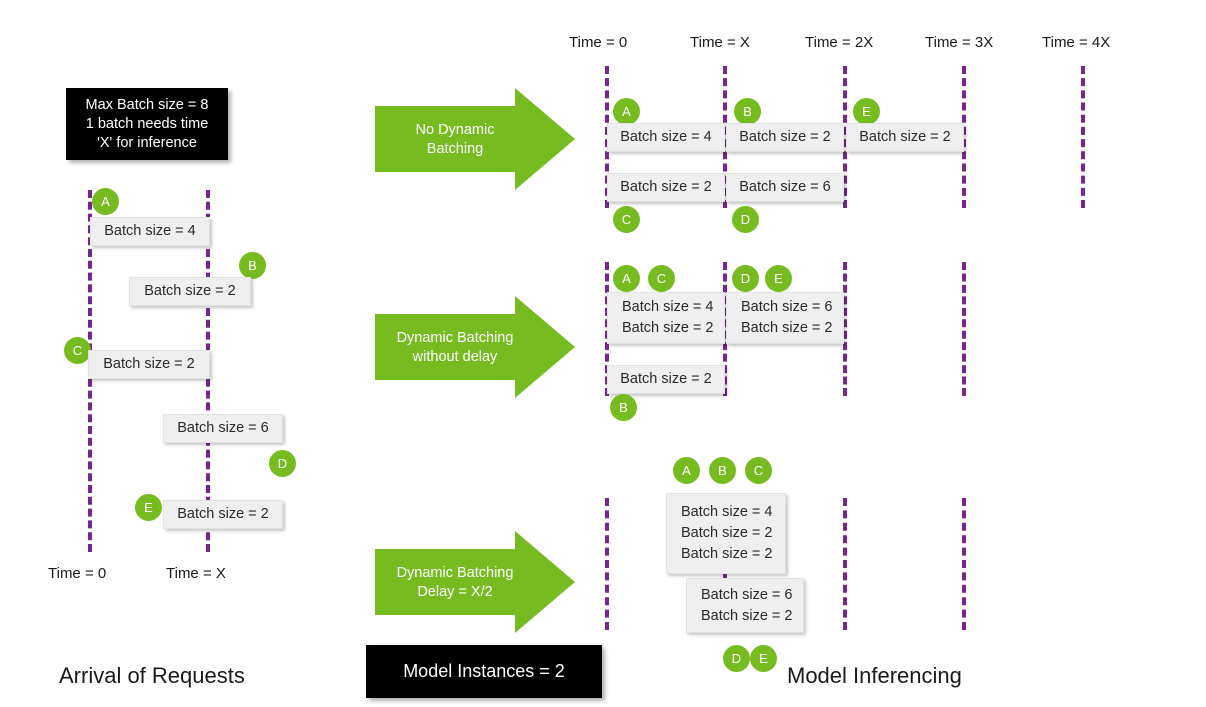  I want to click on scenario3-instance2-slot1-badge-d: D, so click(736, 658).